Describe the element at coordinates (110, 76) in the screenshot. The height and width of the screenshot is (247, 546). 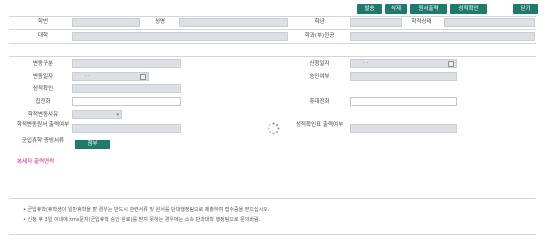
I see `change-date-field: - -` at that location.